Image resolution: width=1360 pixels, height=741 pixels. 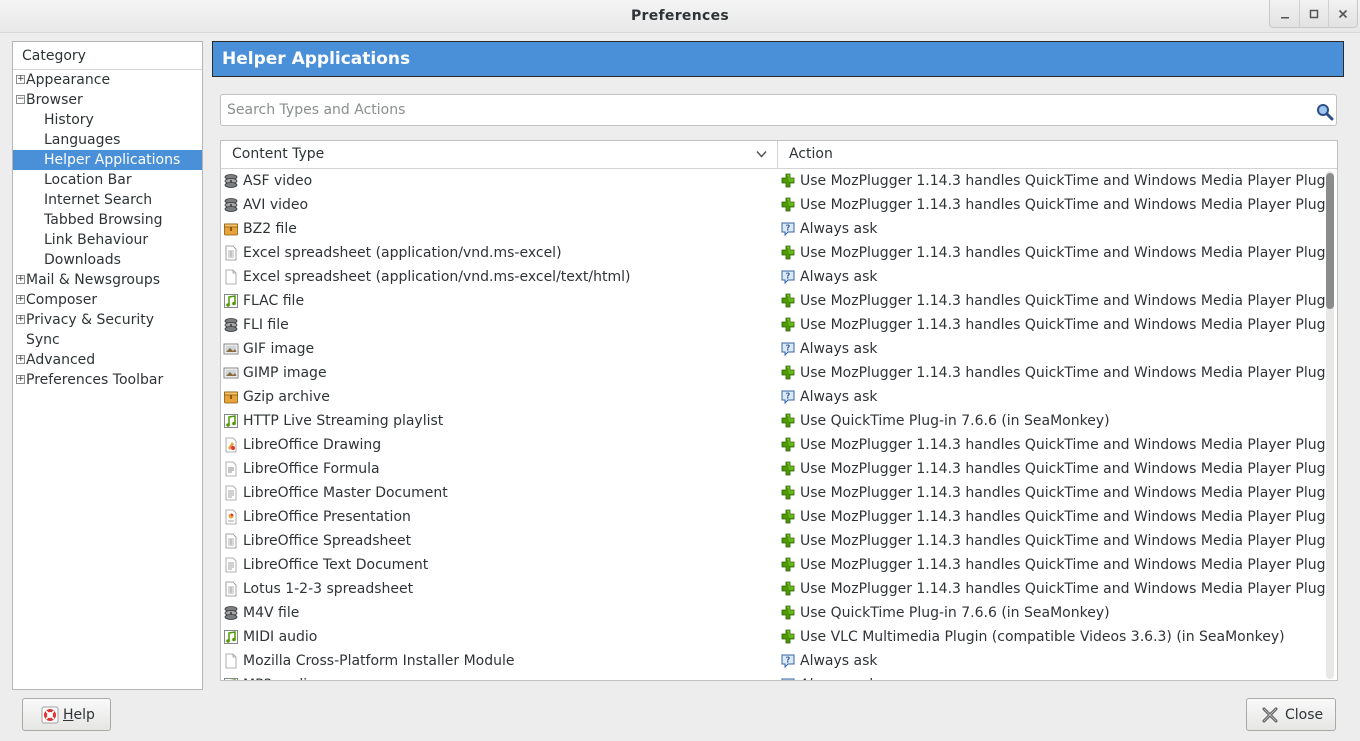 What do you see at coordinates (279, 678) in the screenshot?
I see `content-type-label: MP3 audio` at bounding box center [279, 678].